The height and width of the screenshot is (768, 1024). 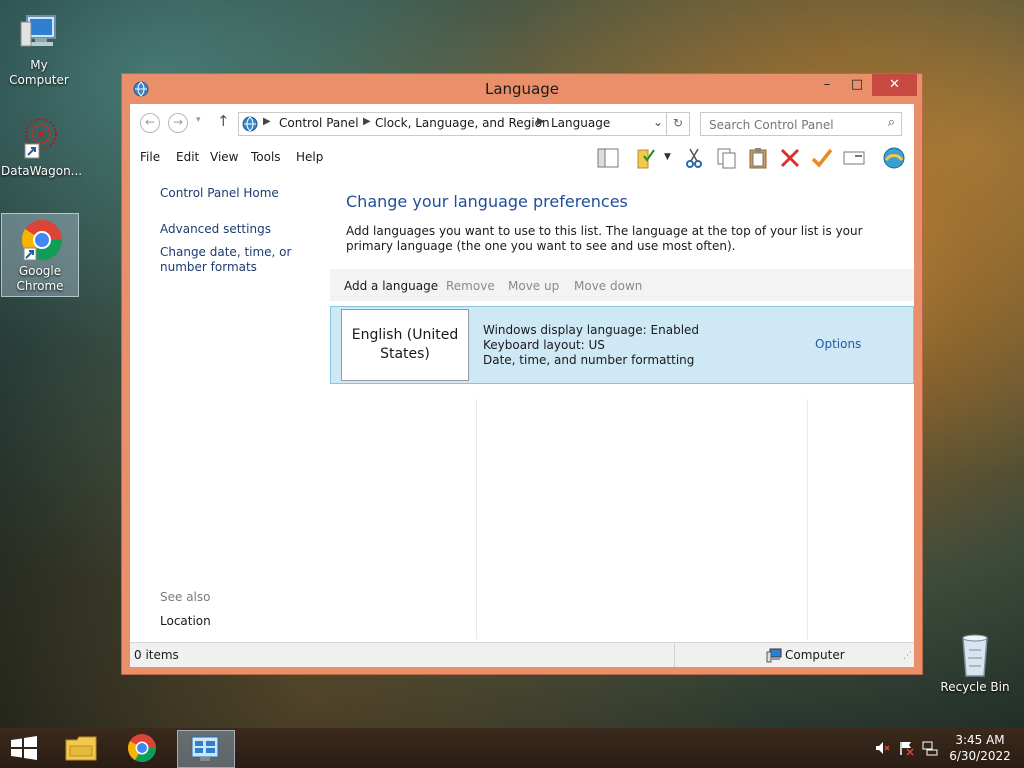 I want to click on page-title: Change your language preferences, so click(x=487, y=201).